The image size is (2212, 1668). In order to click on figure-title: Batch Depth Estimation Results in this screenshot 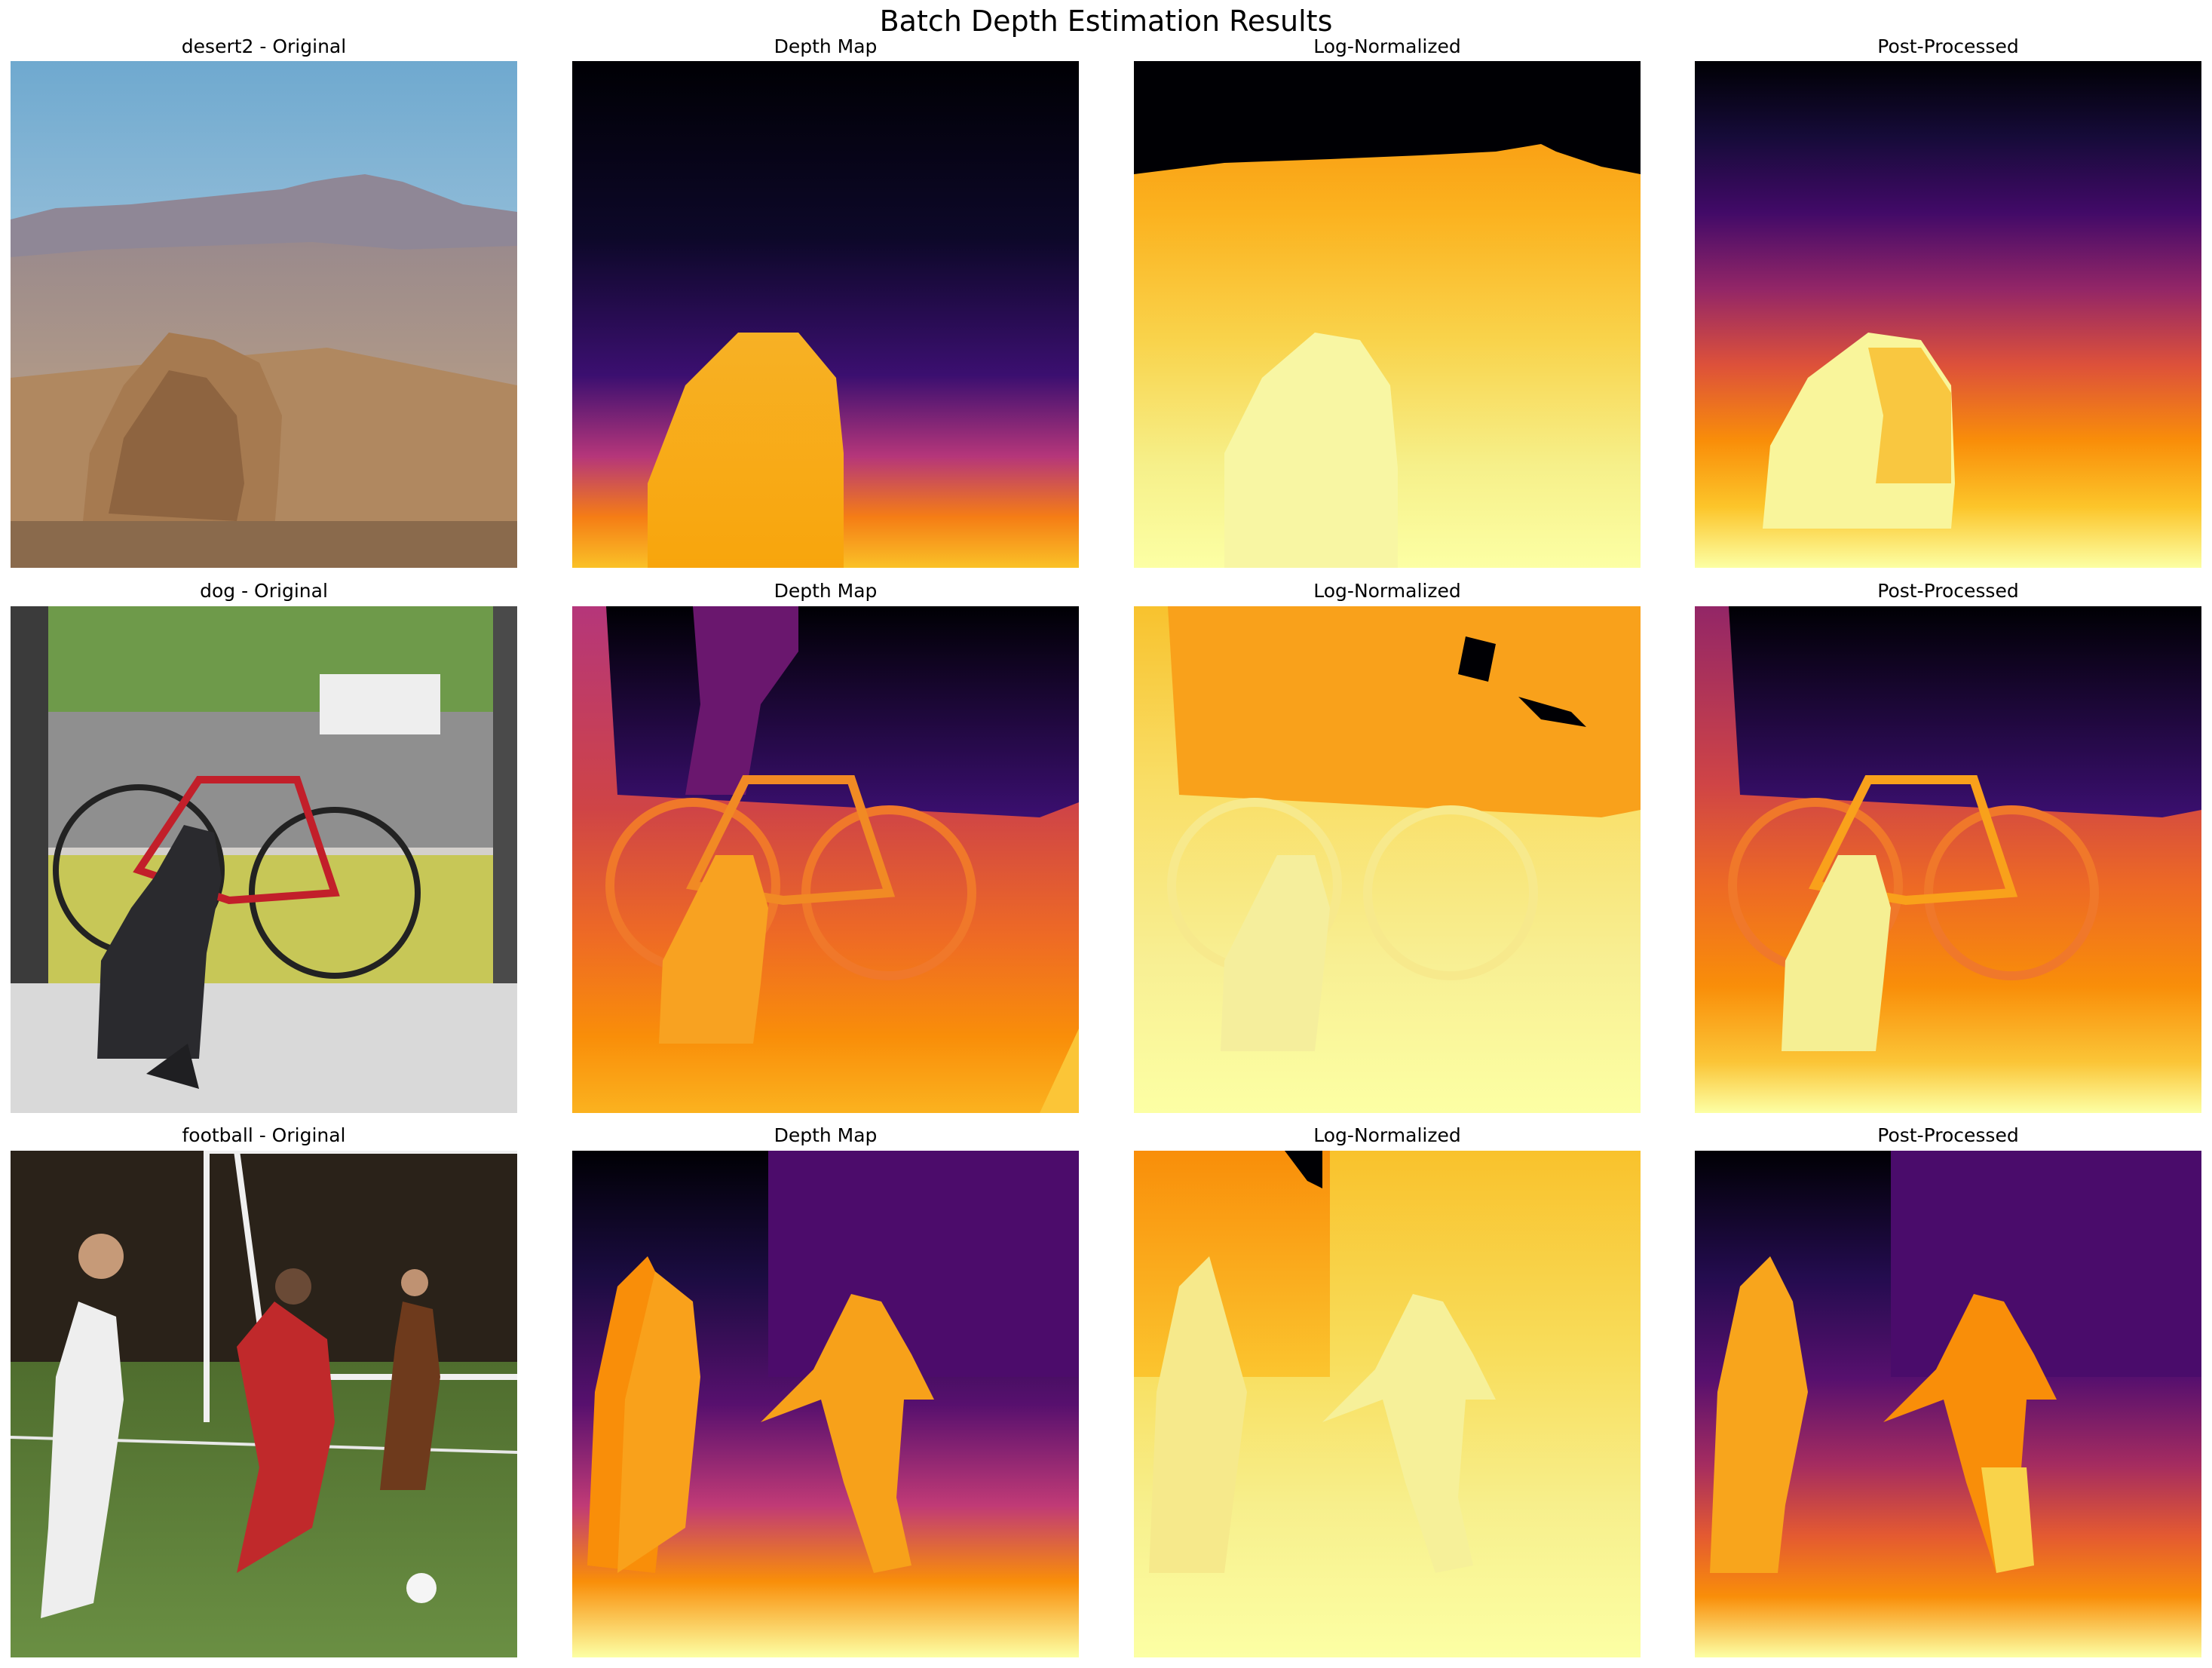, I will do `click(1106, 21)`.